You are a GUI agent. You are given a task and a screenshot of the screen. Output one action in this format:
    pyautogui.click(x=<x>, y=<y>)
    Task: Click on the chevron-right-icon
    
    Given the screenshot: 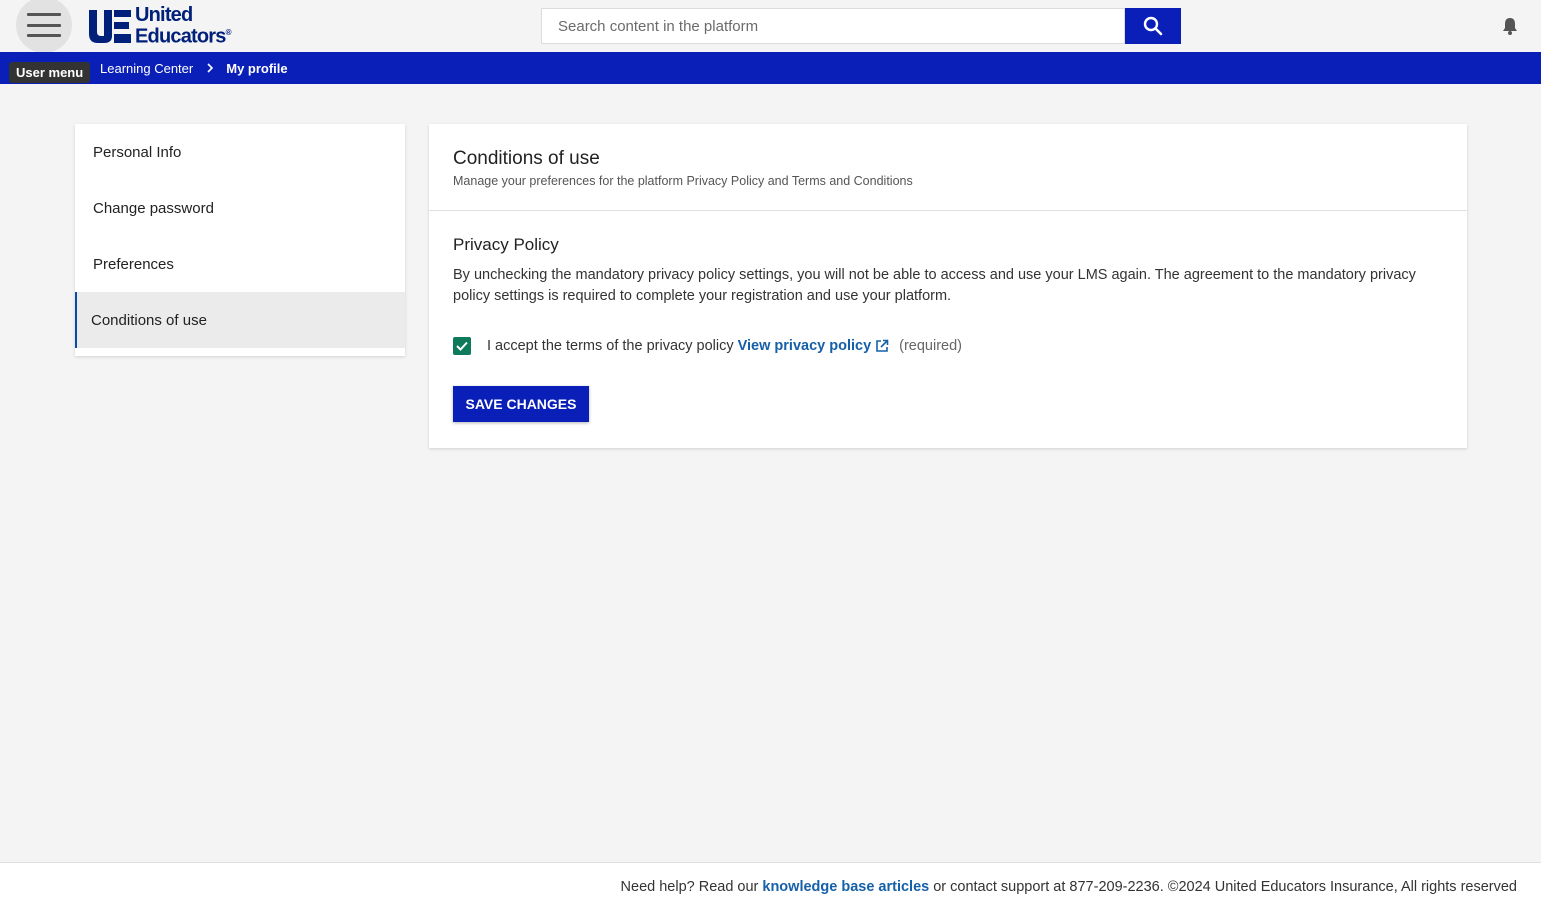 What is the action you would take?
    pyautogui.click(x=210, y=68)
    